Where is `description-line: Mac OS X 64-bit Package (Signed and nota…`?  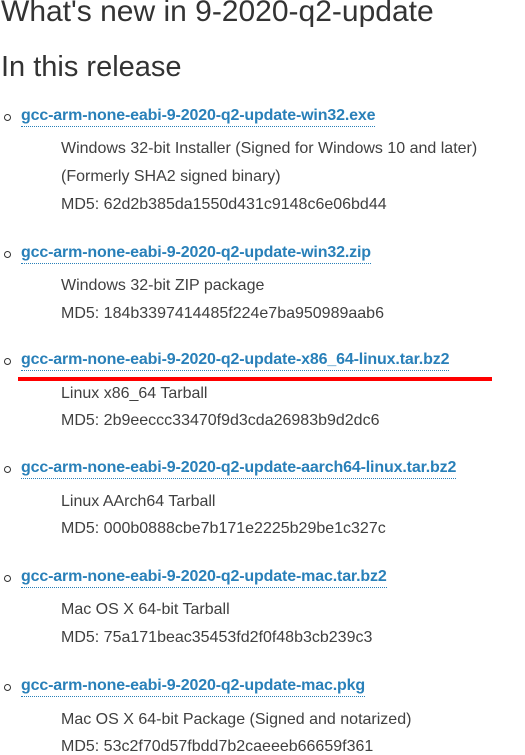 description-line: Mac OS X 64-bit Package (Signed and nota… is located at coordinates (236, 719).